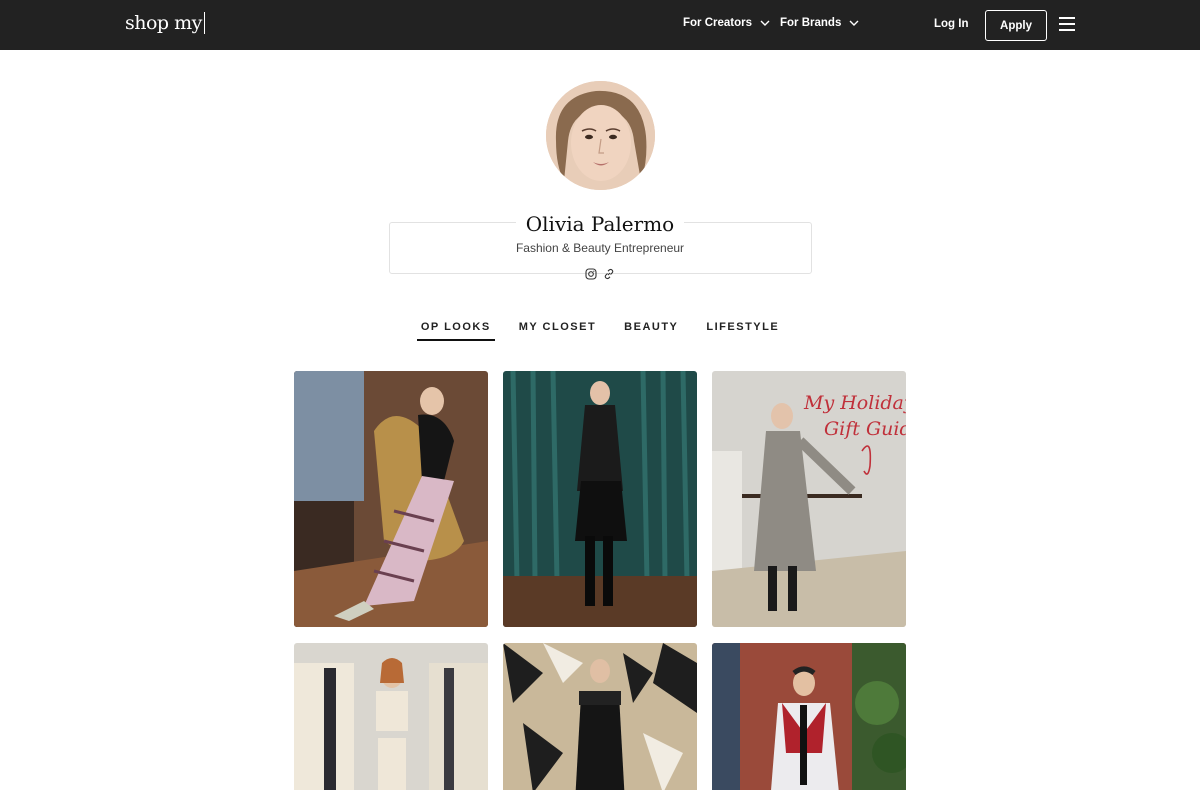 The width and height of the screenshot is (1200, 790). What do you see at coordinates (455, 331) in the screenshot?
I see `tab-op-looks: OP LOOKS` at bounding box center [455, 331].